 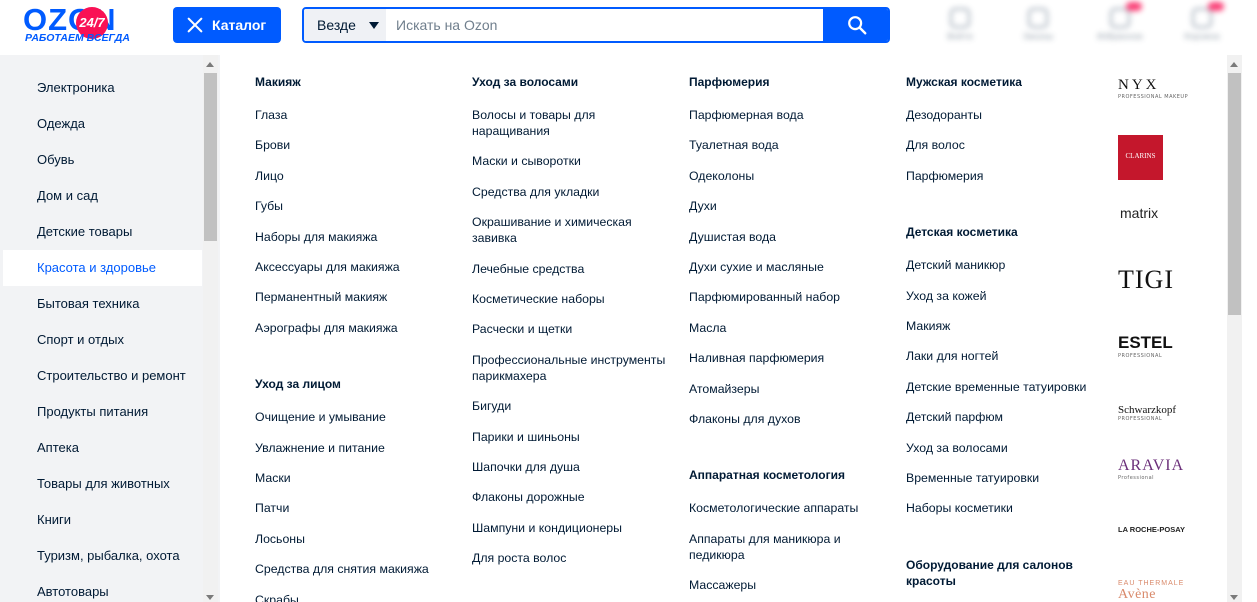 What do you see at coordinates (355, 206) in the screenshot?
I see `subcategory-link: Губы` at bounding box center [355, 206].